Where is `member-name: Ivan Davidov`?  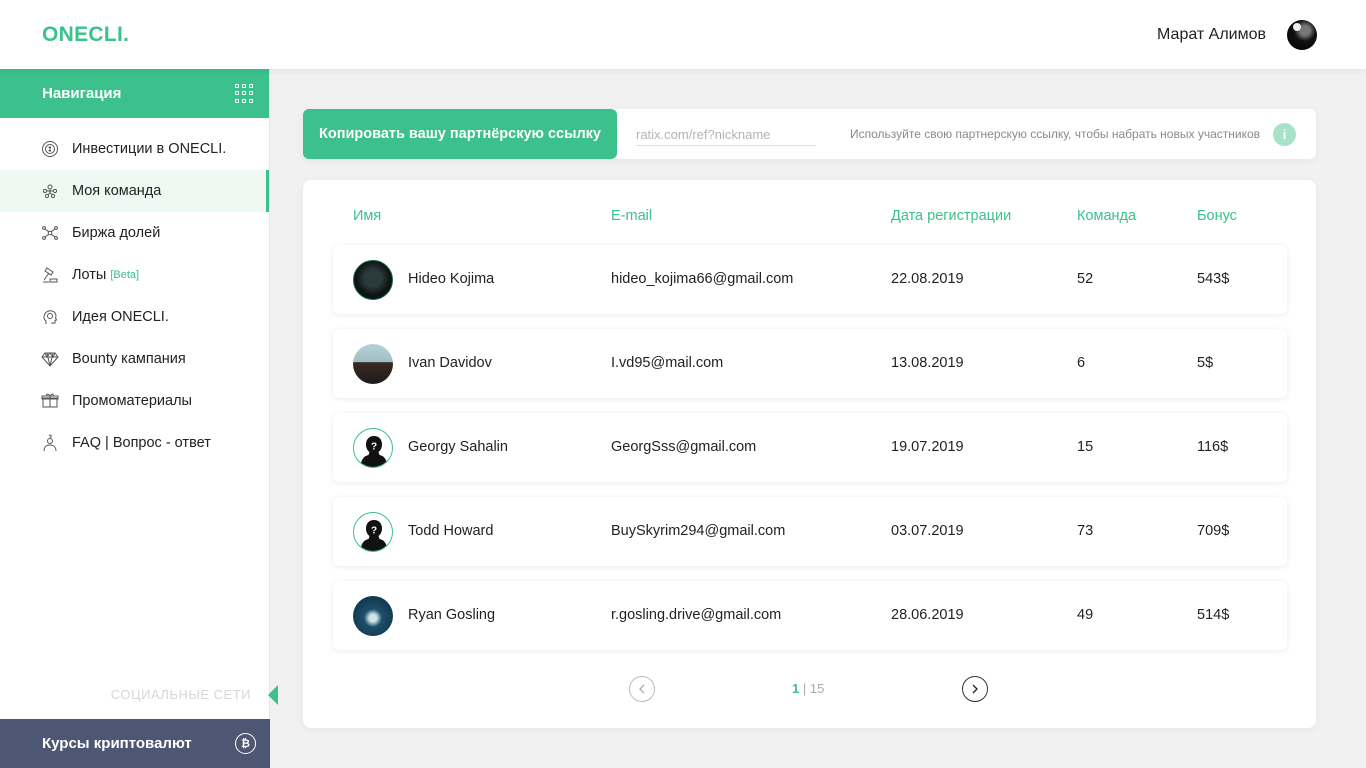
member-name: Ivan Davidov is located at coordinates (450, 363).